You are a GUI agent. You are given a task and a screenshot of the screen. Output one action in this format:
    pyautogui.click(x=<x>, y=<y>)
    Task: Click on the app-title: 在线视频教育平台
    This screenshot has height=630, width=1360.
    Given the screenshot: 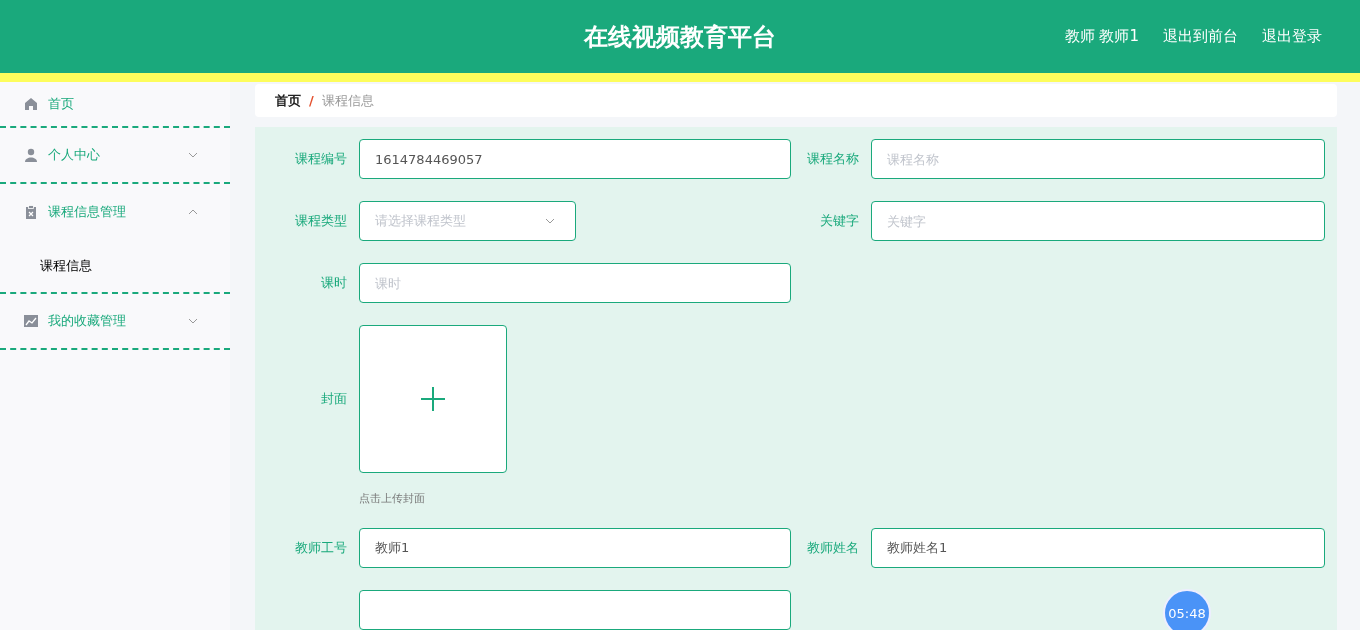 What is the action you would take?
    pyautogui.click(x=680, y=37)
    